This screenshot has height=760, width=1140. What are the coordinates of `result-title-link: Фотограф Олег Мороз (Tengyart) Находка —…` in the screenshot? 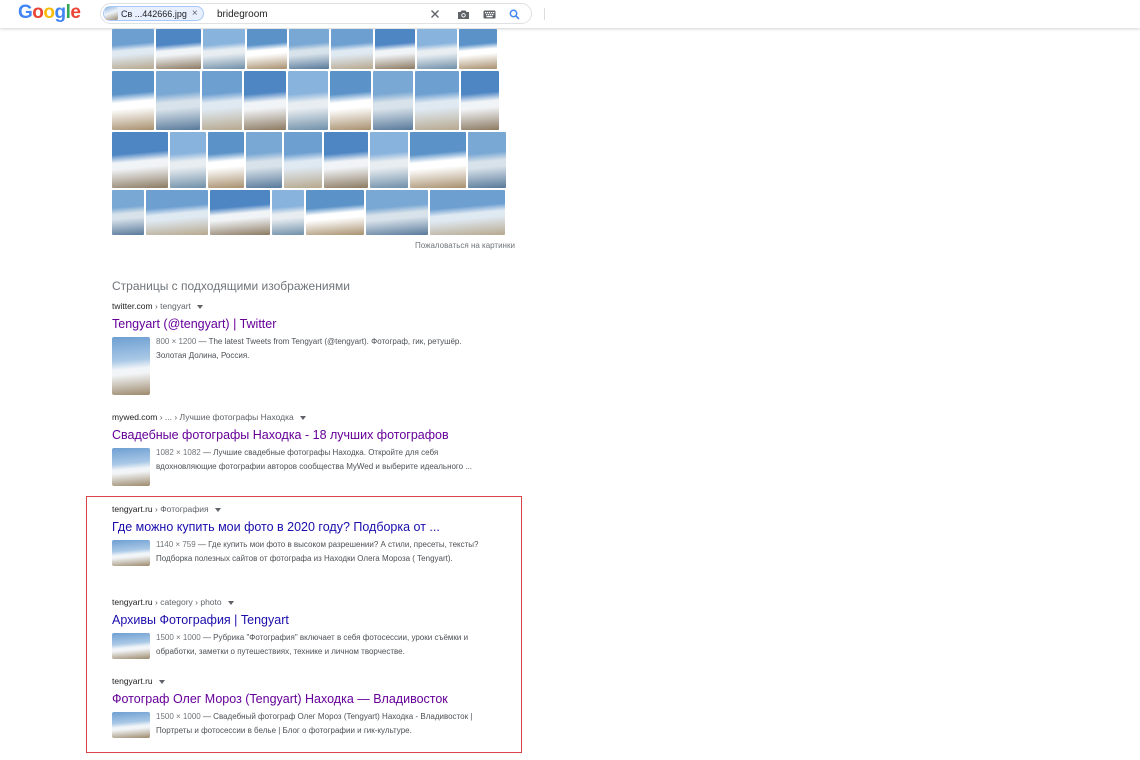 It's located at (312, 699).